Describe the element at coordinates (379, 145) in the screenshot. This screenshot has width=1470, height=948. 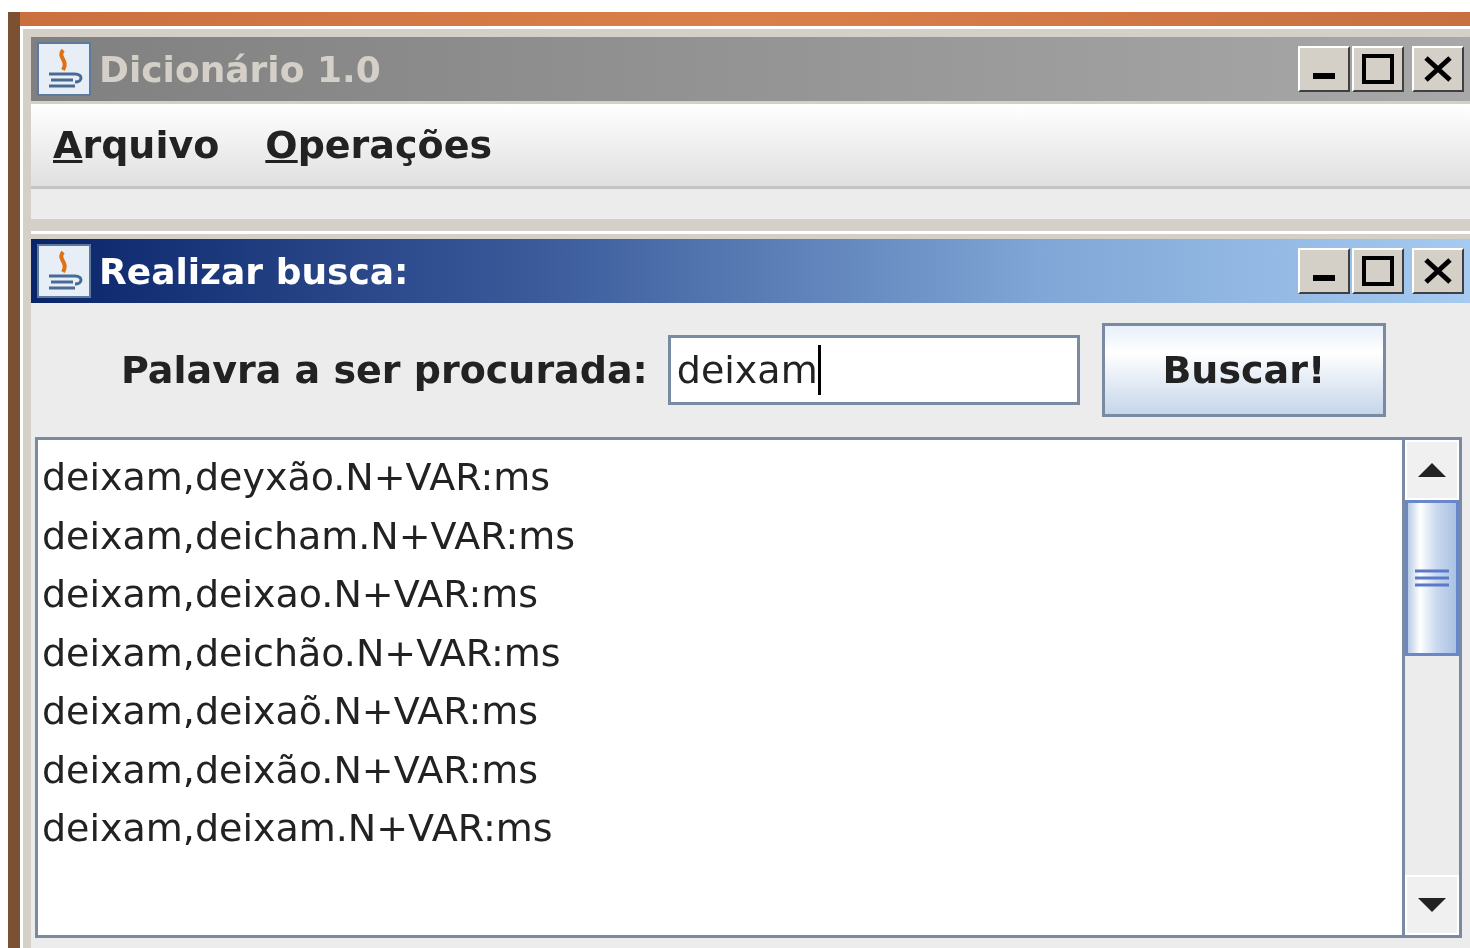
I see `menu-item: Operações` at that location.